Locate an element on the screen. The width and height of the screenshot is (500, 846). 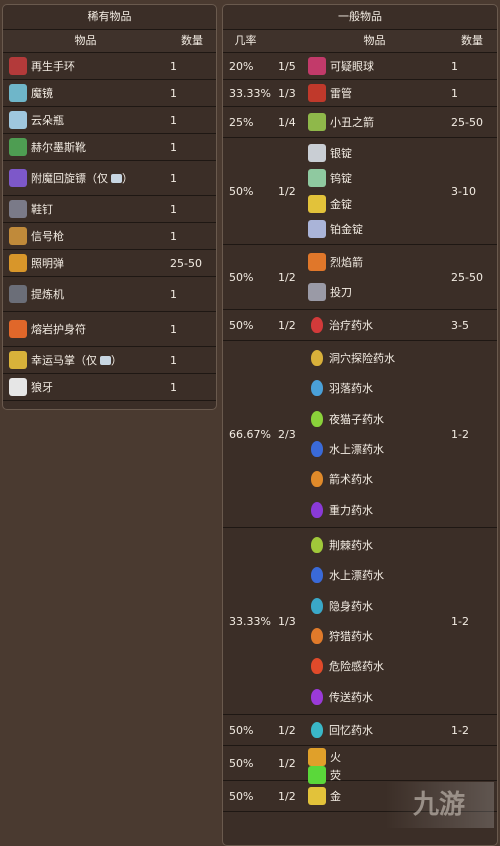
list-item: 银锭 is located at coordinates (330, 152).